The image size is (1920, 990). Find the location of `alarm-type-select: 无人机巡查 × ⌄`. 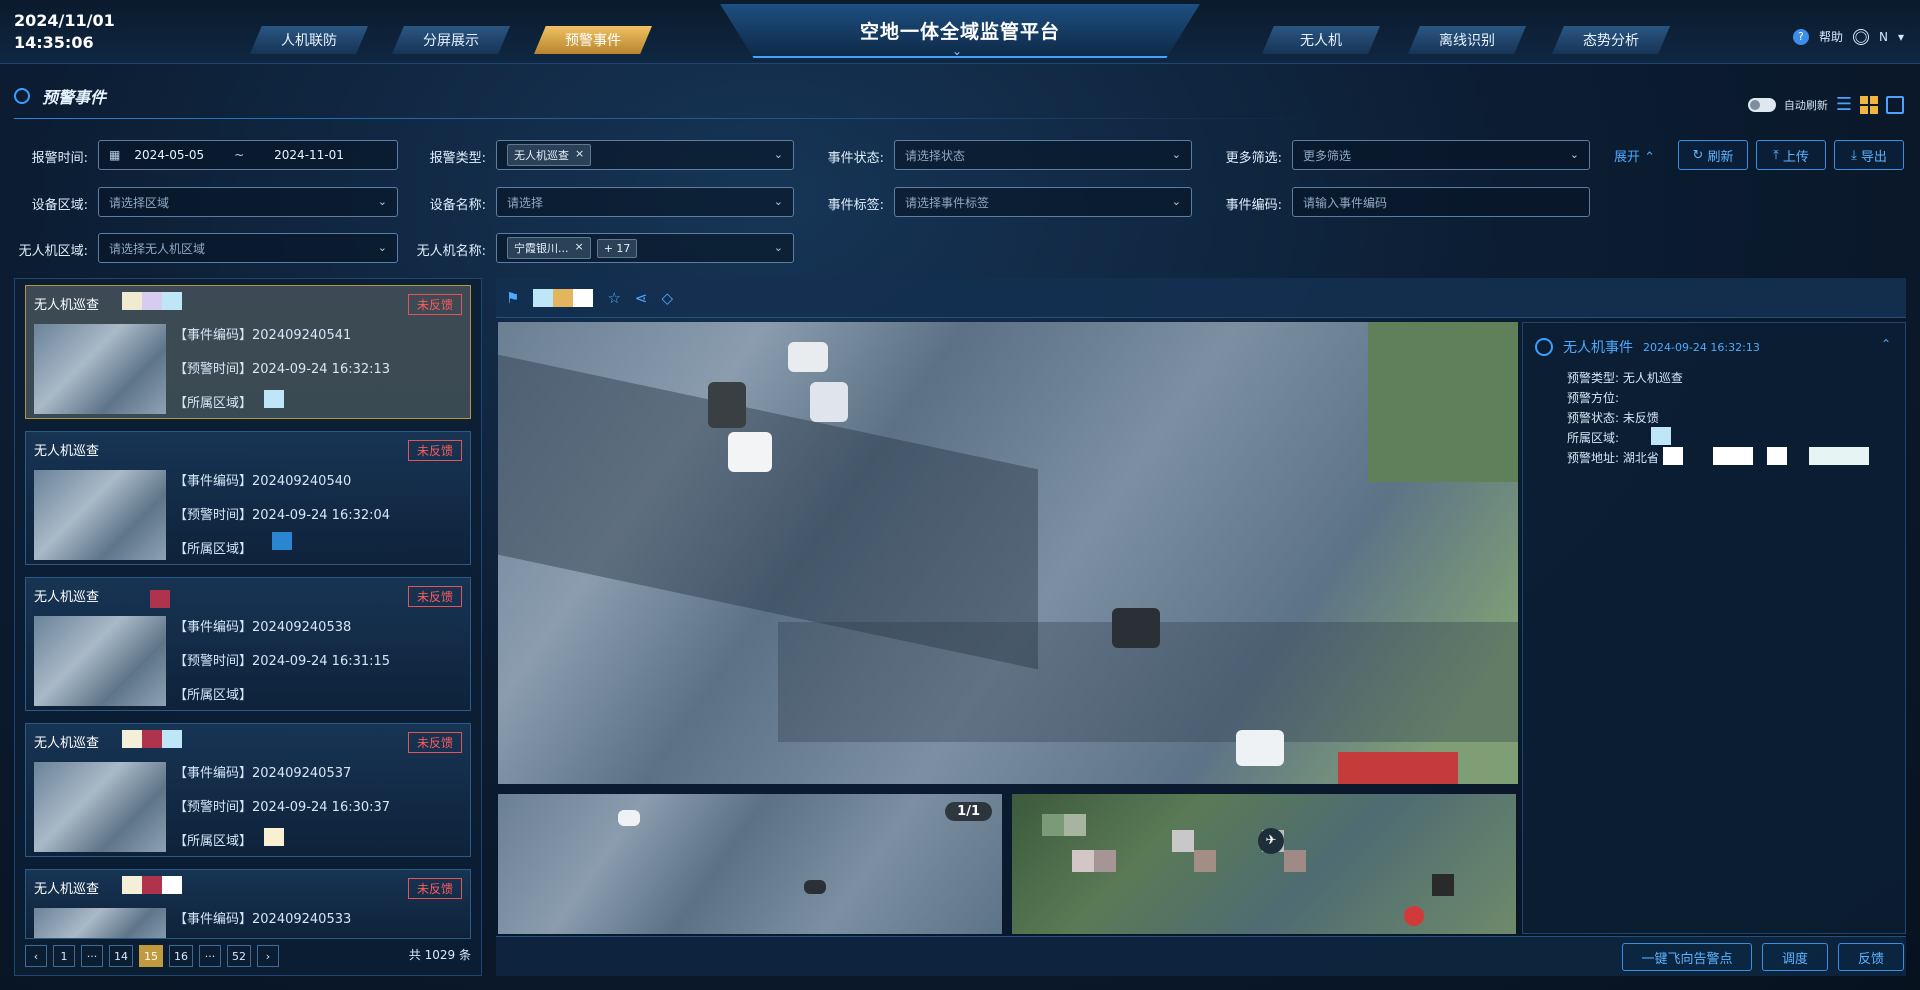

alarm-type-select: 无人机巡查 × ⌄ is located at coordinates (645, 155).